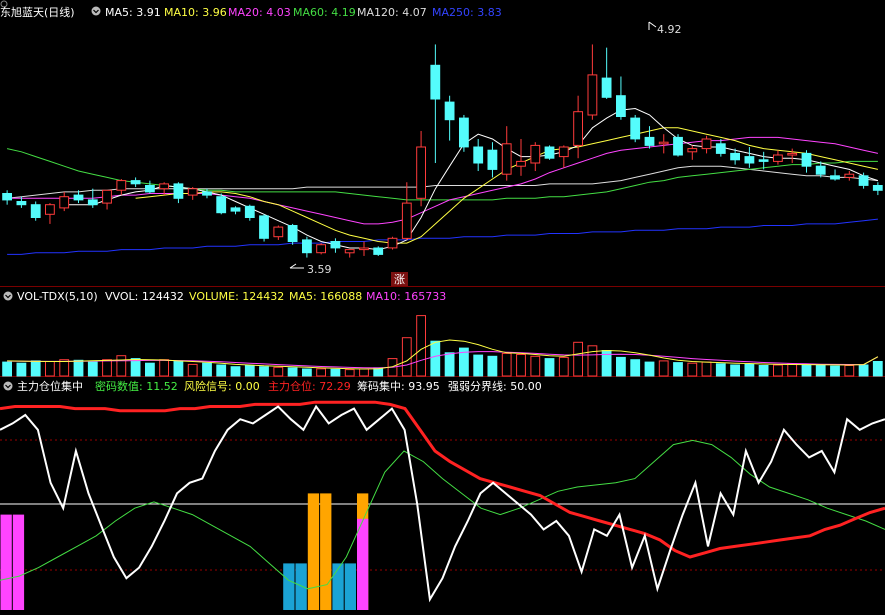  What do you see at coordinates (96, 11) in the screenshot?
I see `expand-icon` at bounding box center [96, 11].